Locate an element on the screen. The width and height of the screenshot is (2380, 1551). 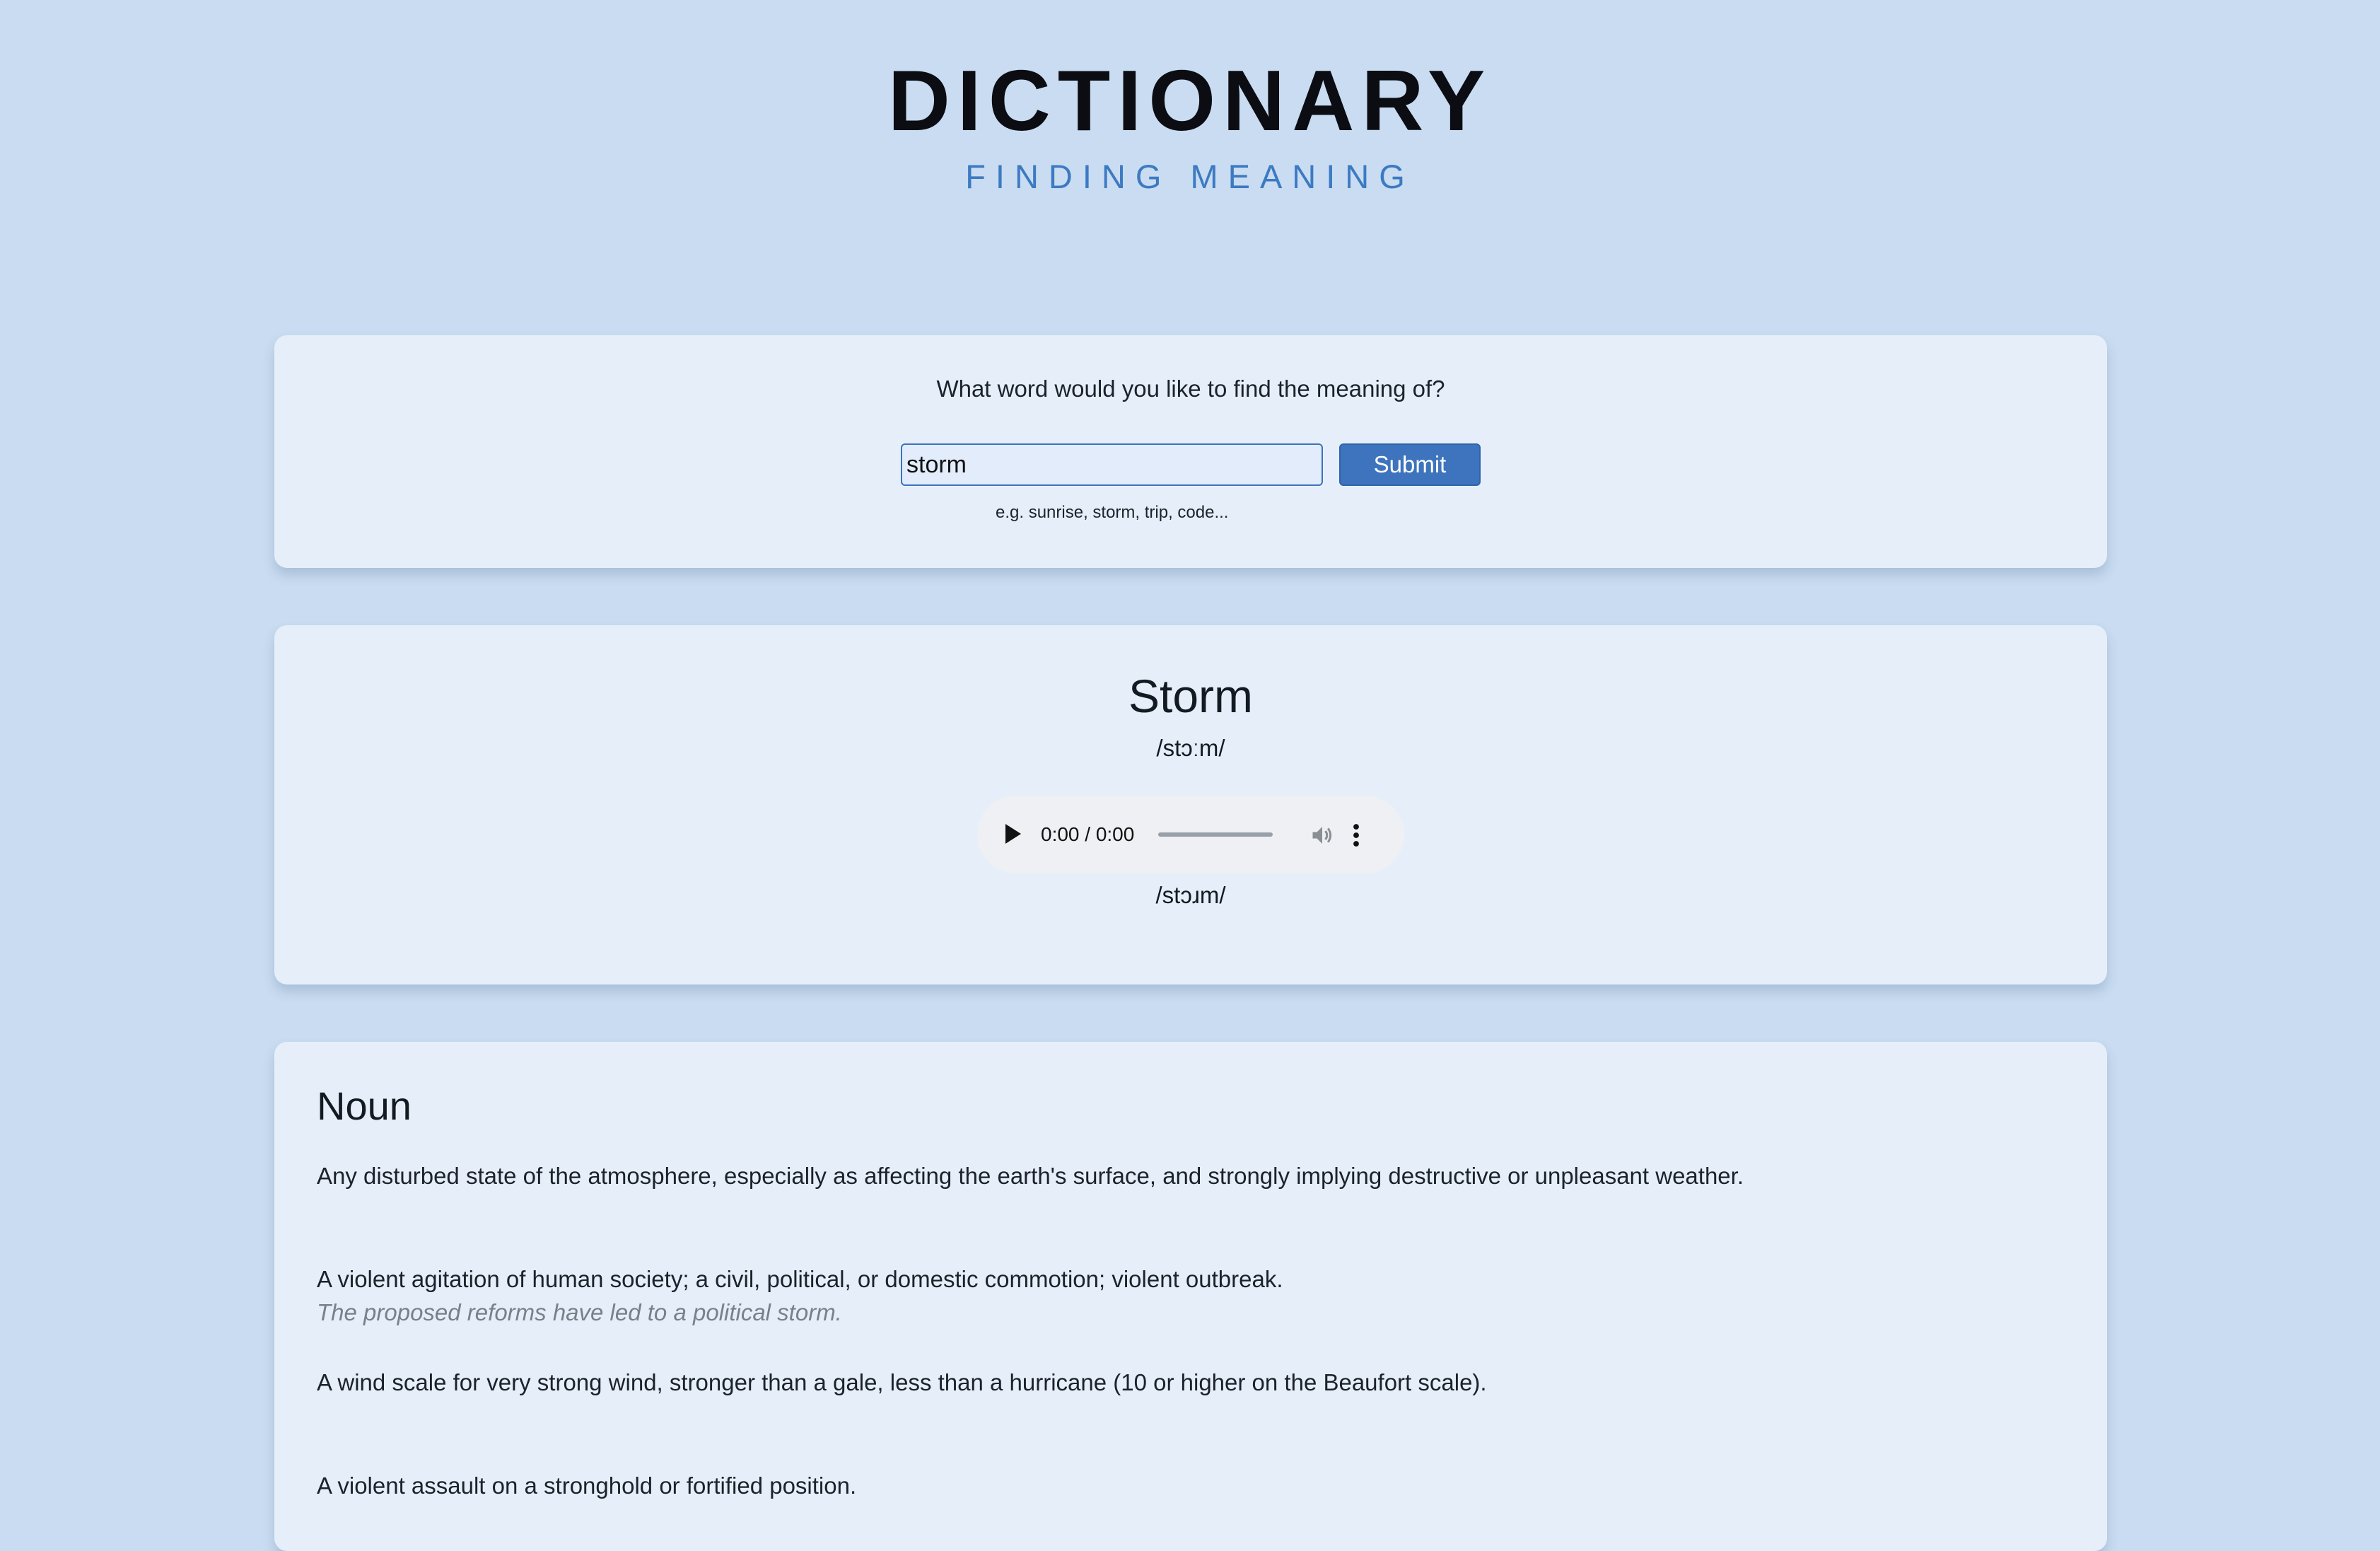
audio-time: 0:00 / 0:00 is located at coordinates (1088, 834).